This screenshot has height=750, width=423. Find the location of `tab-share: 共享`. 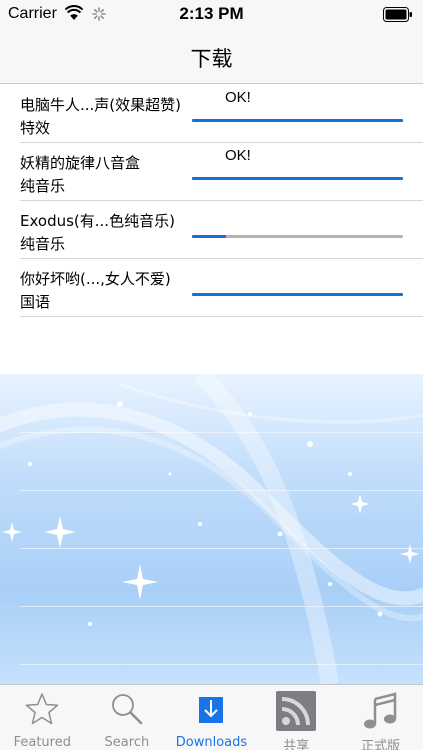

tab-share: 共享 is located at coordinates (296, 717).